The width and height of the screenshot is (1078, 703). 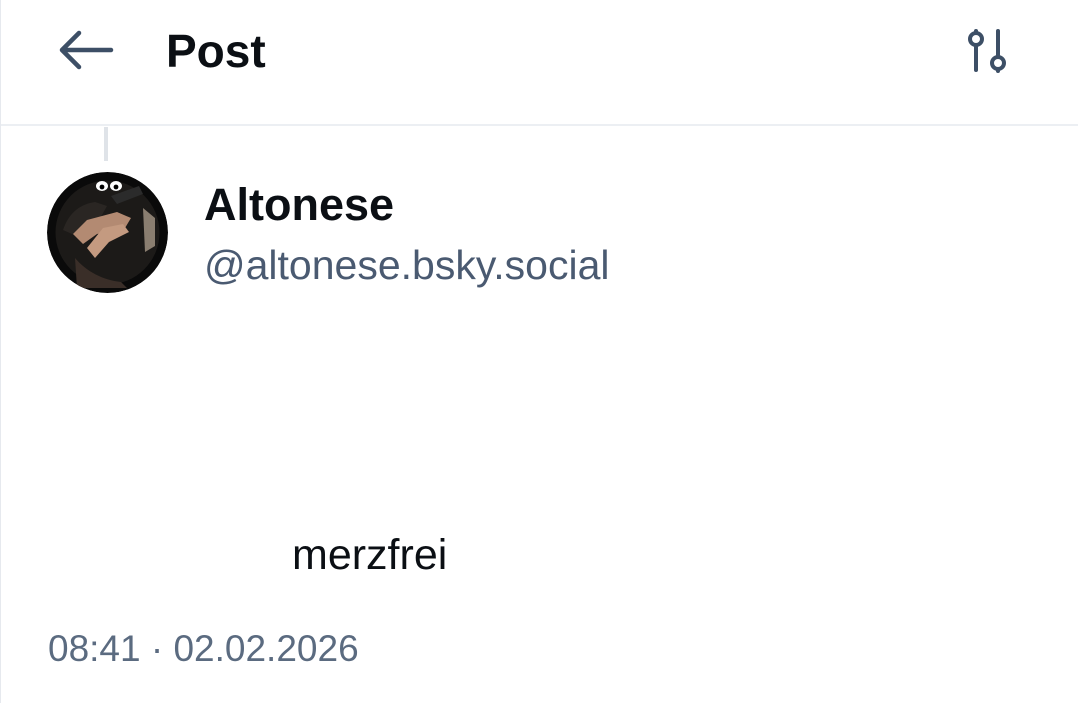 What do you see at coordinates (106, 144) in the screenshot?
I see `thread-connector-line` at bounding box center [106, 144].